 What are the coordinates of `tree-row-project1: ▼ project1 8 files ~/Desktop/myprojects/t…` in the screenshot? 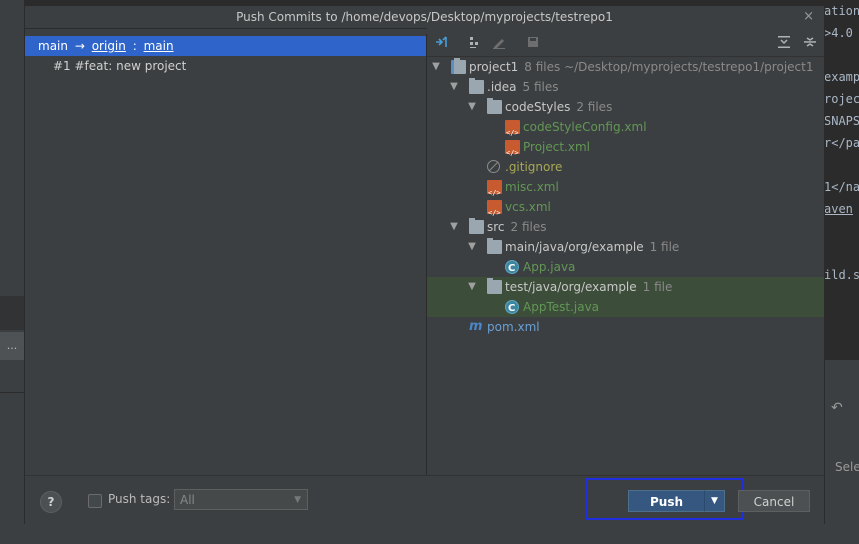 It's located at (625, 67).